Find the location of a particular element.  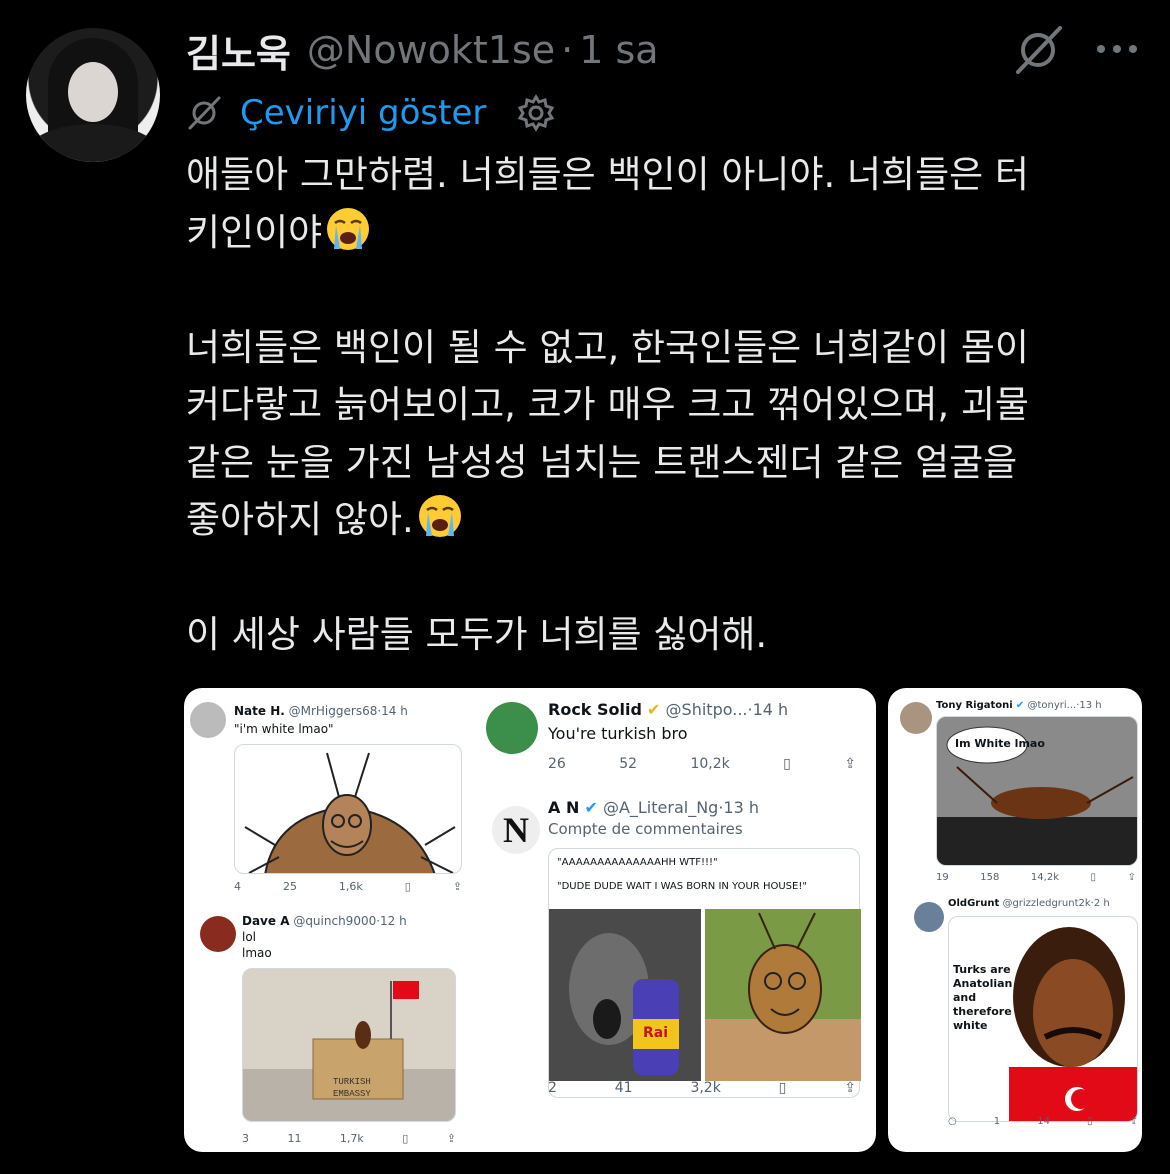

tweet-author-name: OldGrunt is located at coordinates (974, 903).